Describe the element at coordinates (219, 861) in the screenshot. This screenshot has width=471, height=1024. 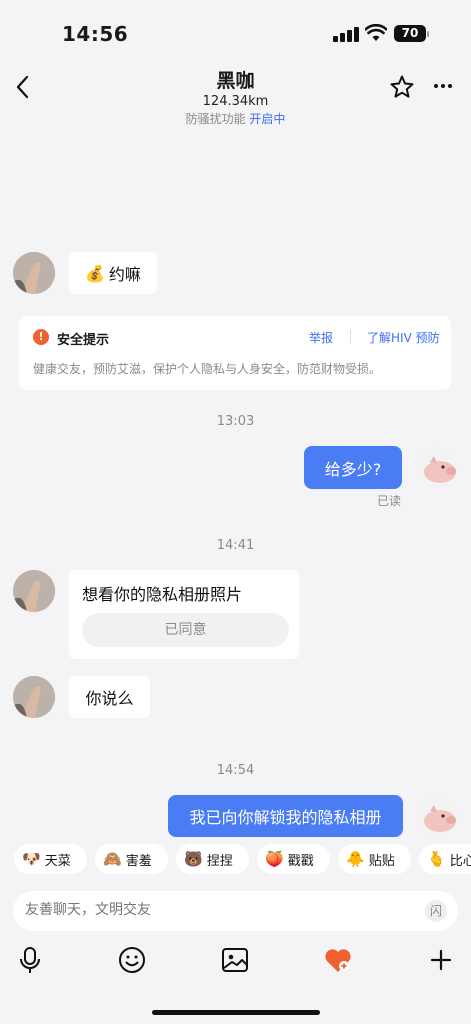
I see `chip-label: 捏捏` at that location.